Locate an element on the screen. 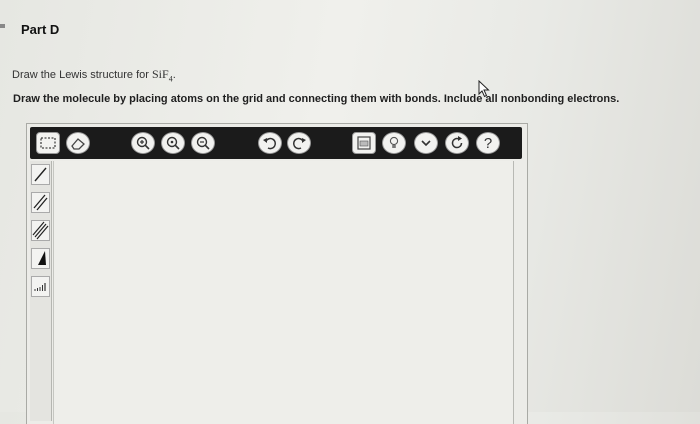 The height and width of the screenshot is (424, 700). triple-bond-icon is located at coordinates (40, 230).